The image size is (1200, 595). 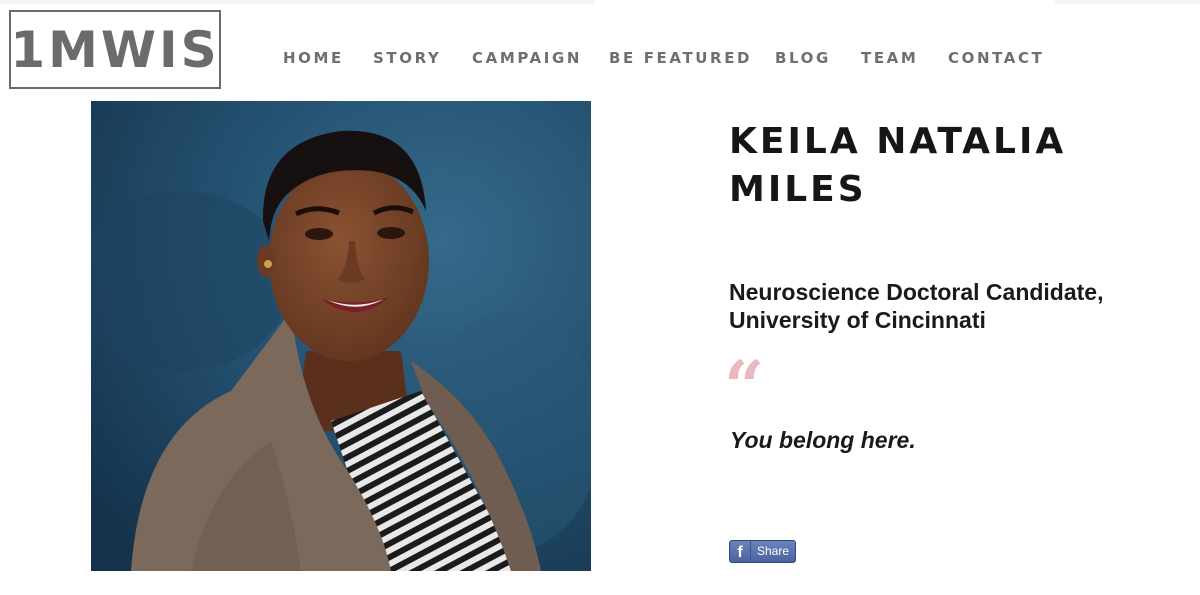 I want to click on profile-name: KEILA NATALIA MILES, so click(x=898, y=165).